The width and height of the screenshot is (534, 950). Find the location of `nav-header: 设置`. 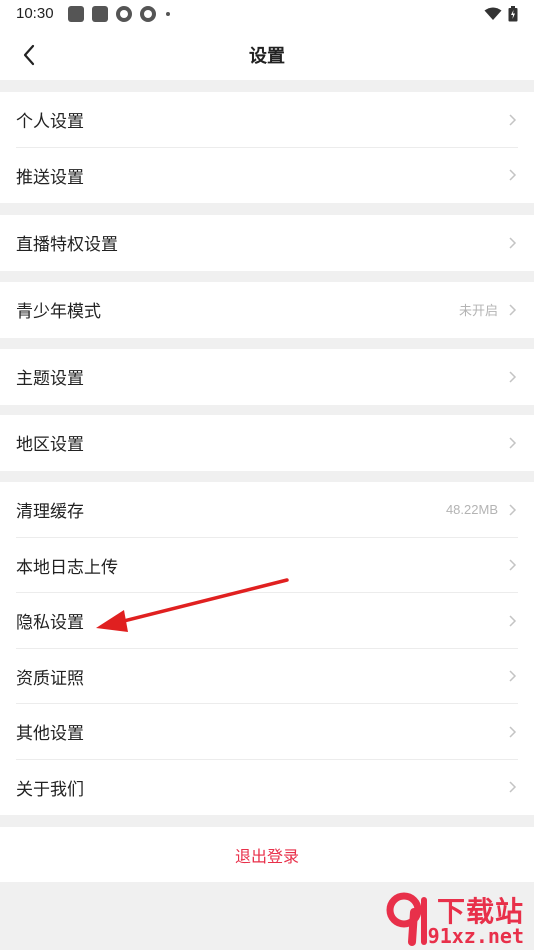

nav-header: 设置 is located at coordinates (267, 54).